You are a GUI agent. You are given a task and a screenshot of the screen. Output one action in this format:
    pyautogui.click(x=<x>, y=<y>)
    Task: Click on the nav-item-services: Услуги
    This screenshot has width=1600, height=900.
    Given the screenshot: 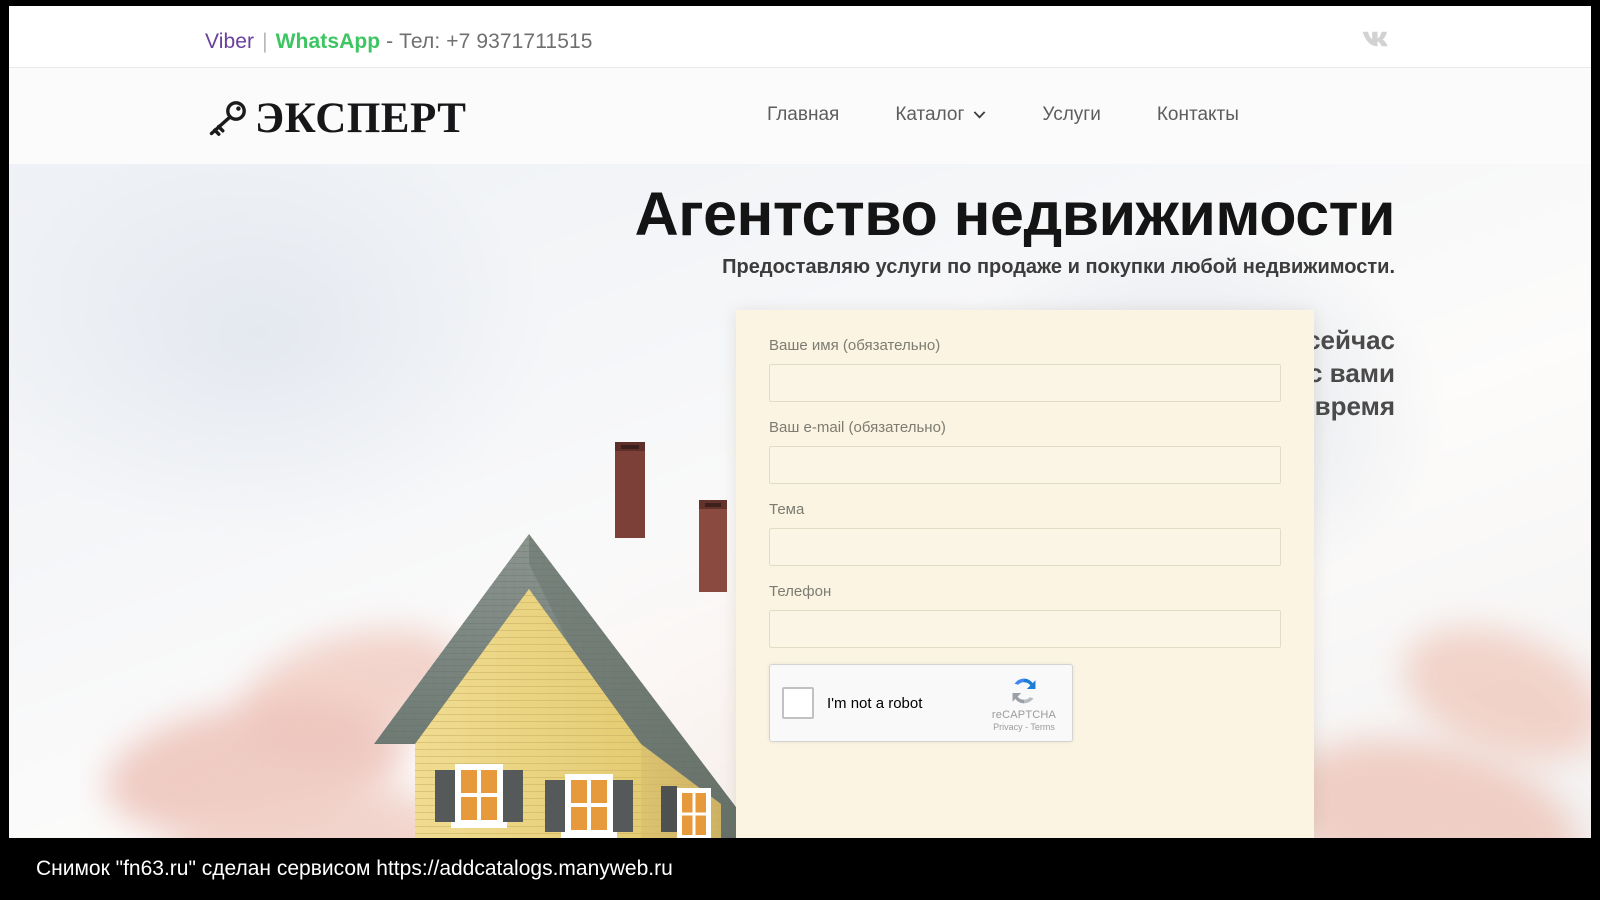 What is the action you would take?
    pyautogui.click(x=1071, y=115)
    